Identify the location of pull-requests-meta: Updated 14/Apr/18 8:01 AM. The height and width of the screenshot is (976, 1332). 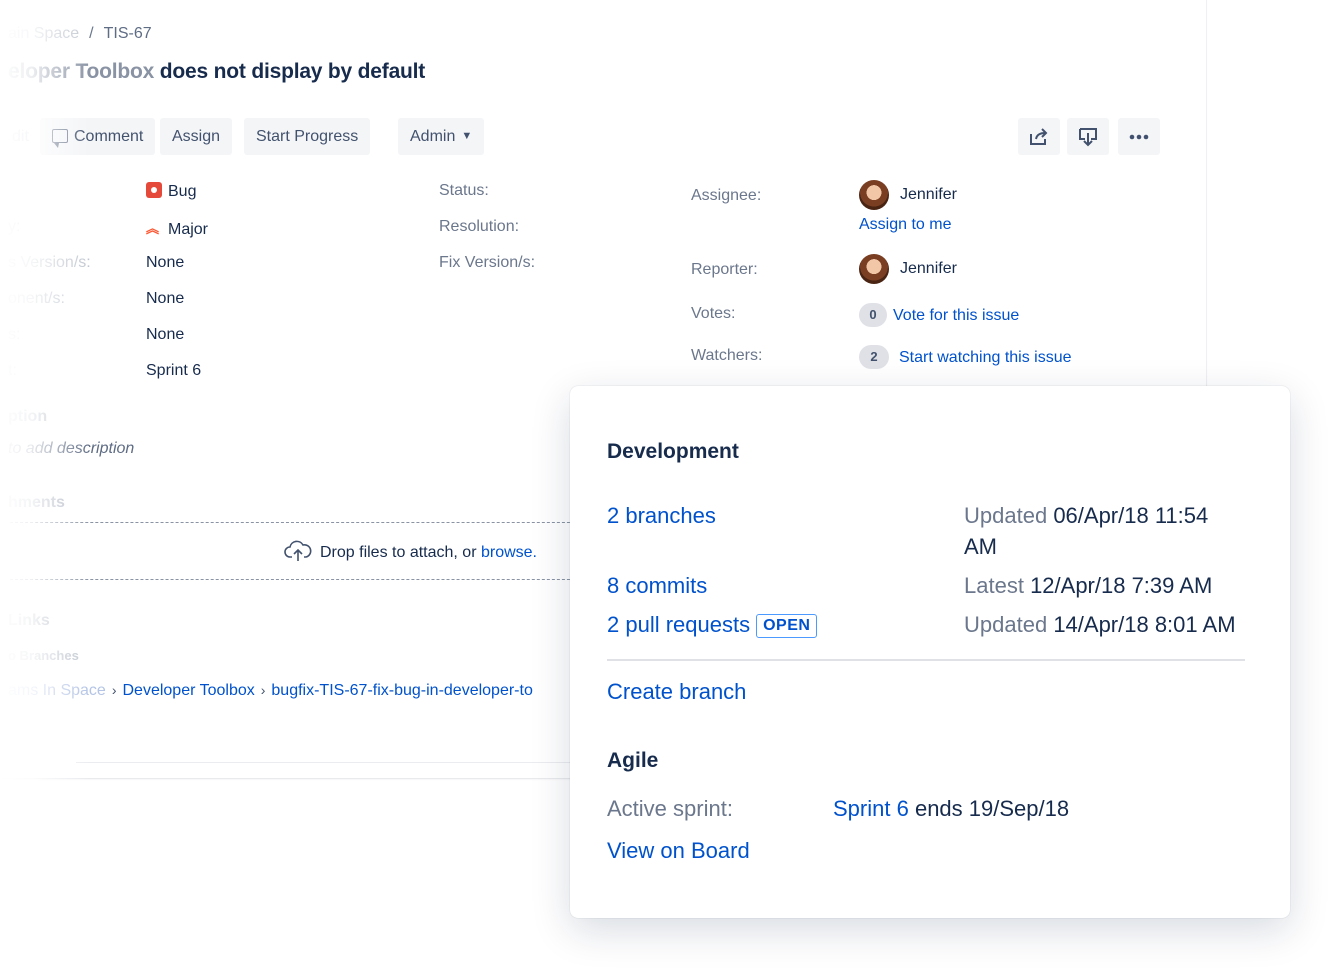
(1100, 625).